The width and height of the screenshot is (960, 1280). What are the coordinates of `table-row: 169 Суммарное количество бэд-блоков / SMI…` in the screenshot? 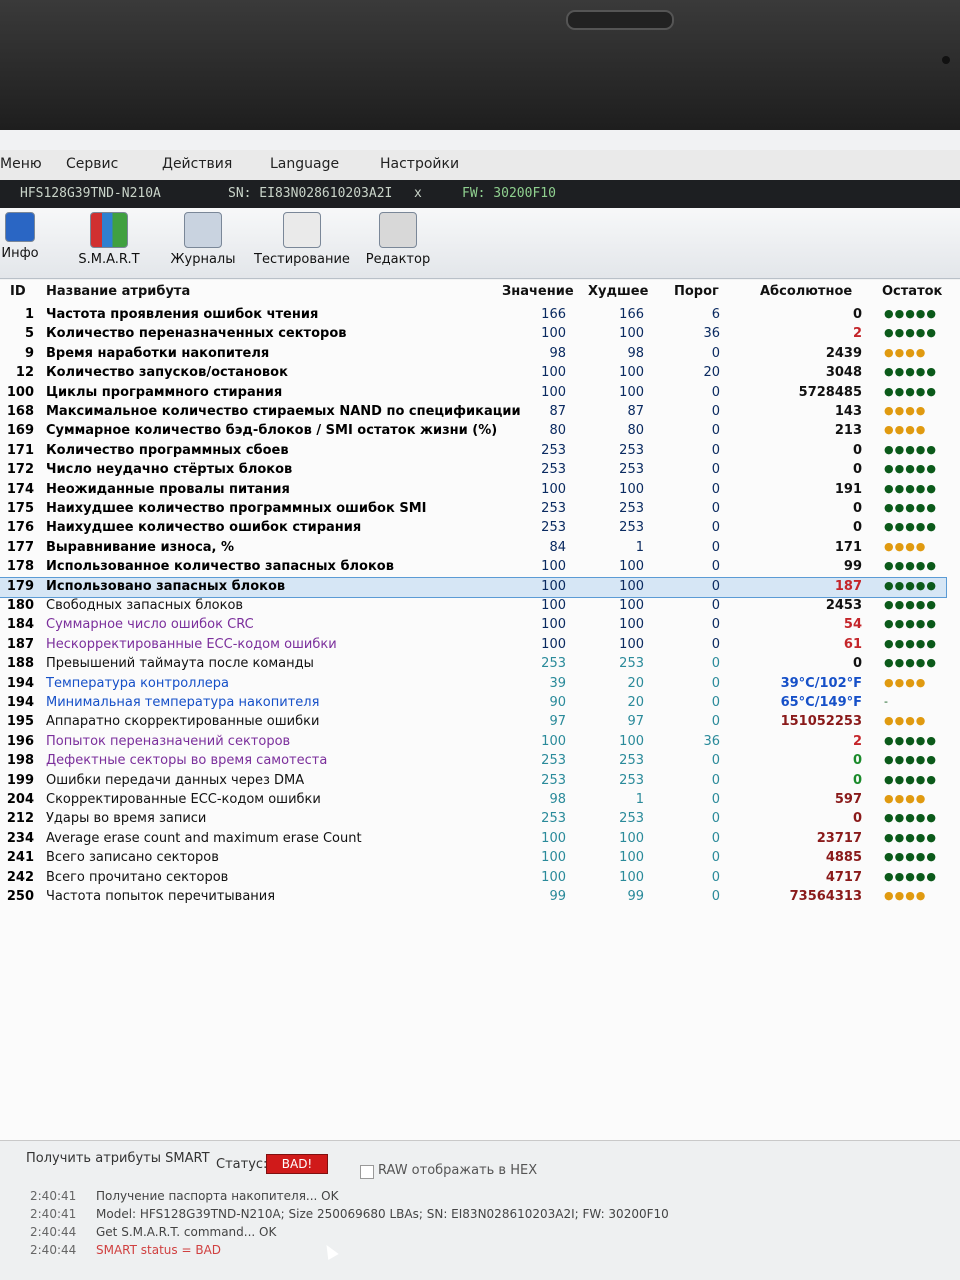 It's located at (473, 431).